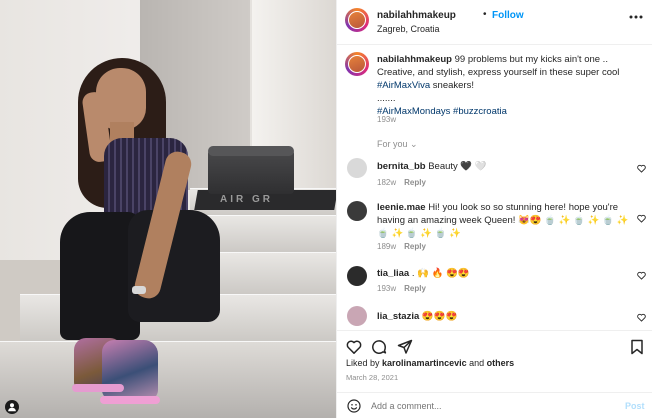 The image size is (652, 419). I want to click on caption-text-end: sneakers!, so click(452, 85).